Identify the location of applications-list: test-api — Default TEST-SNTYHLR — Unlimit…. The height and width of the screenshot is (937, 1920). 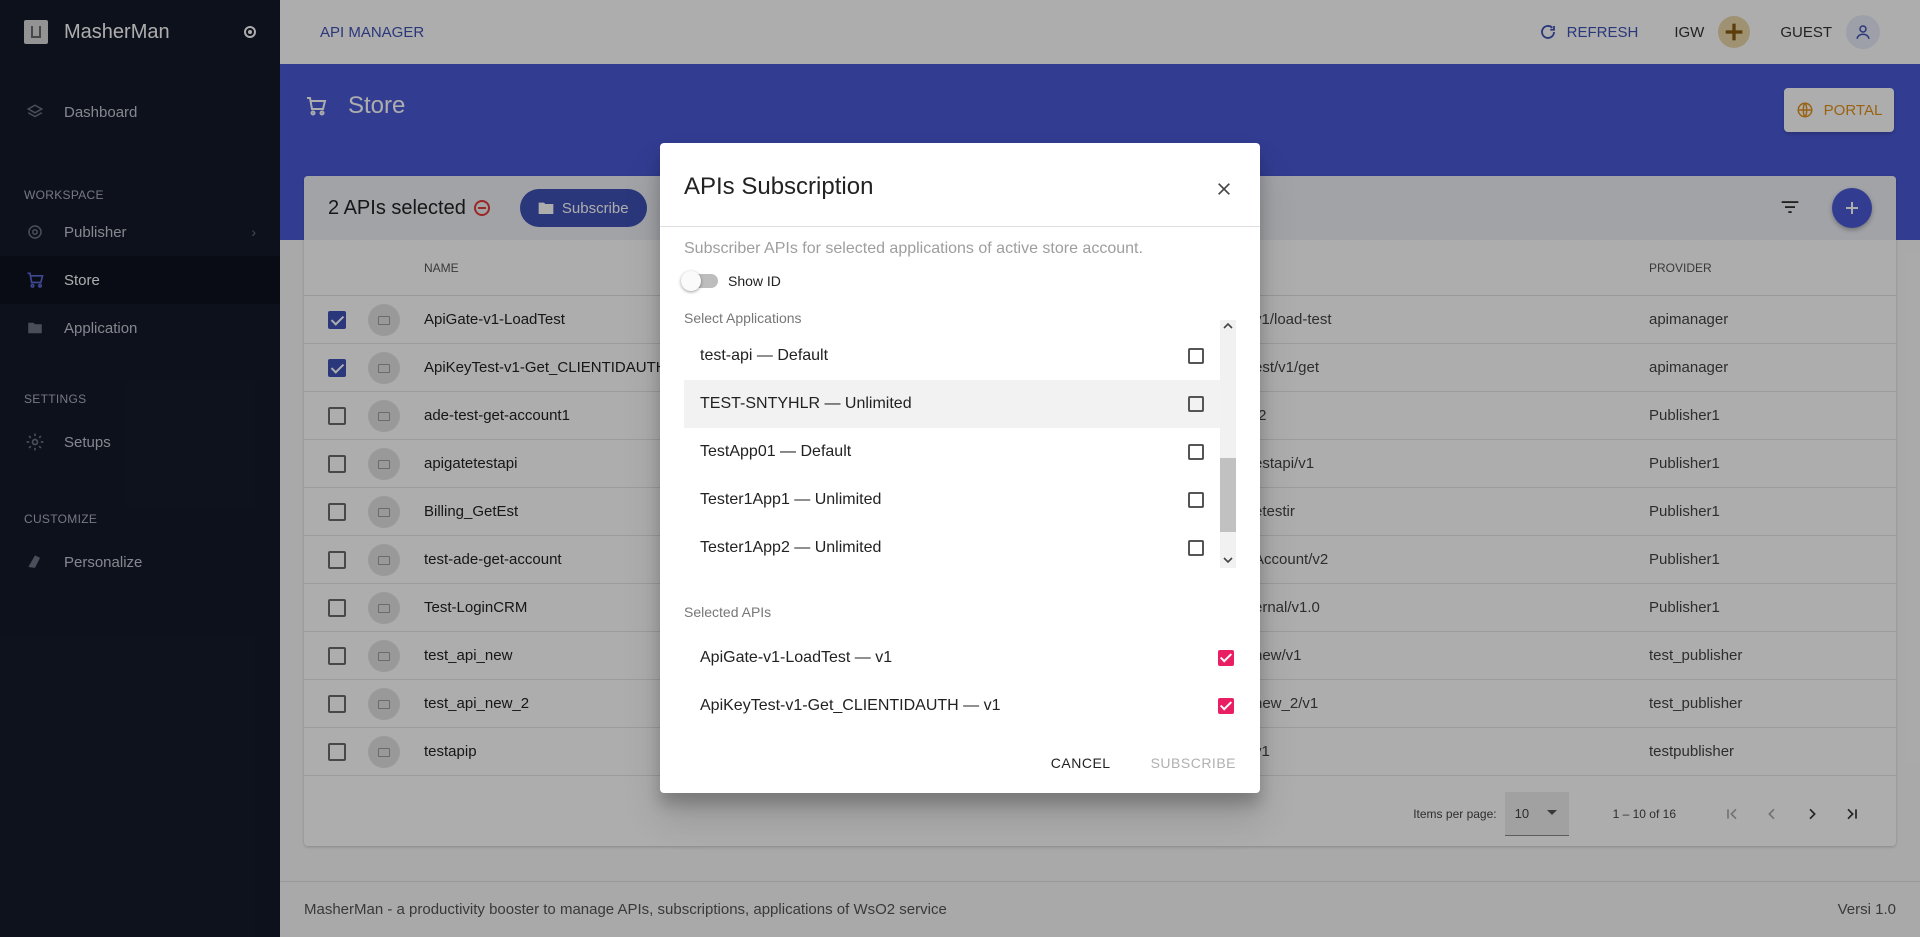
(960, 444).